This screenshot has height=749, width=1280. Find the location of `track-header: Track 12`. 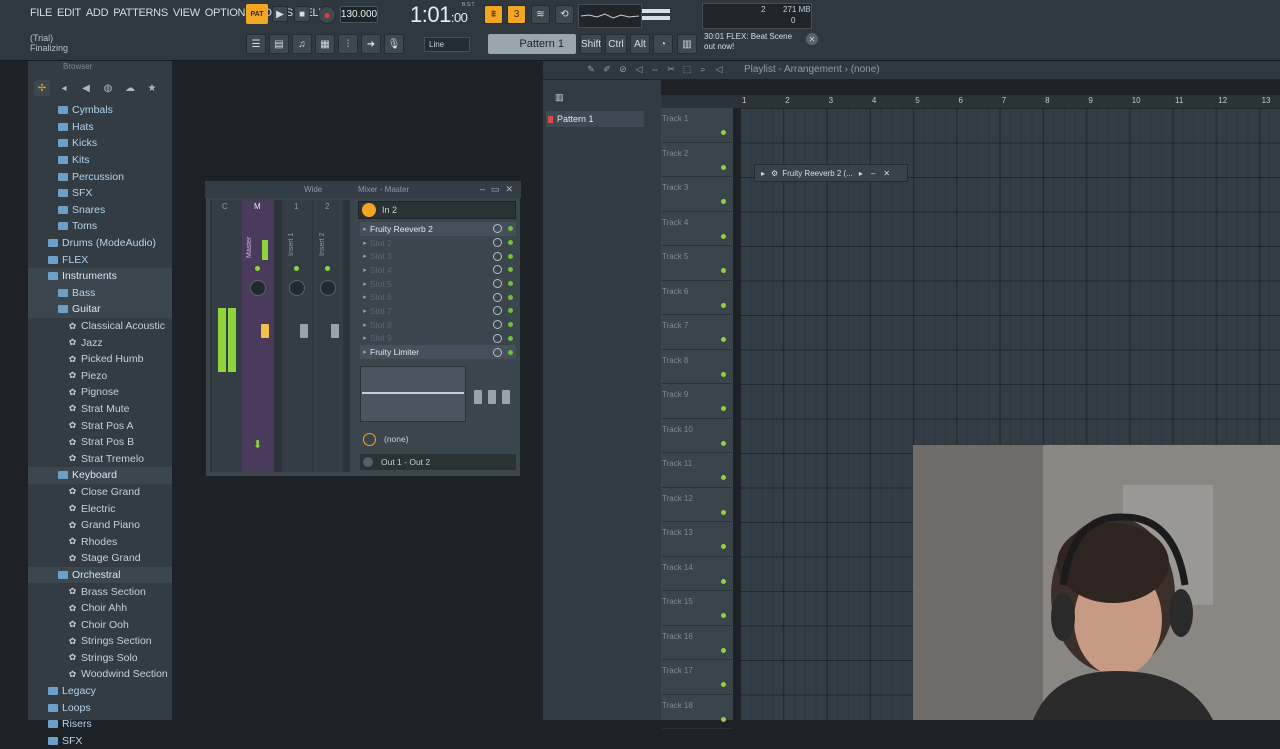

track-header: Track 12 is located at coordinates (697, 505).